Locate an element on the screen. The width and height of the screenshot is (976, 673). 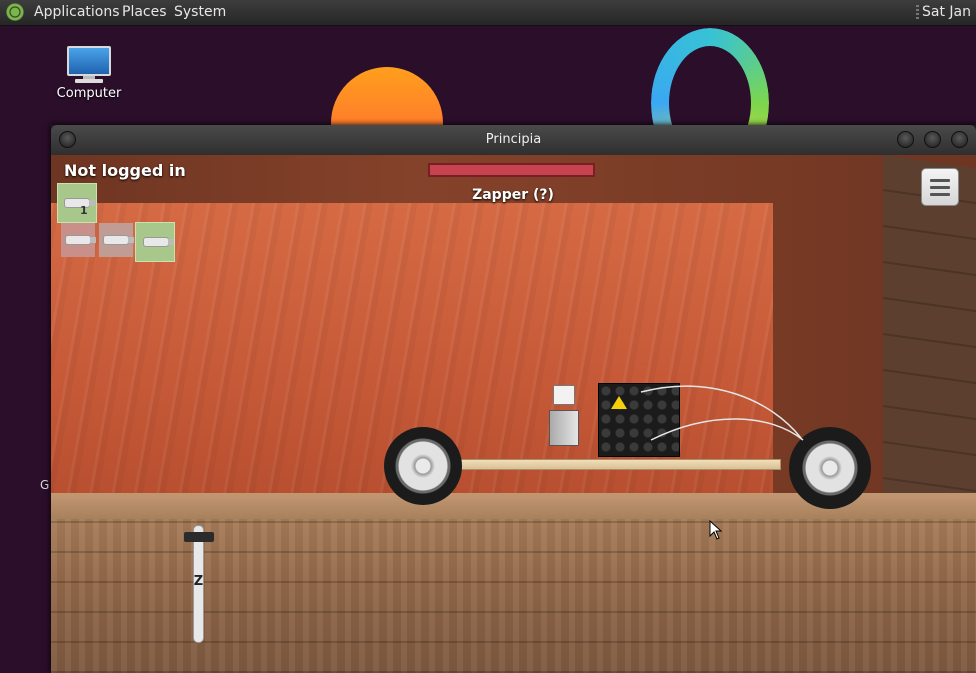
health-bar is located at coordinates (511, 170).